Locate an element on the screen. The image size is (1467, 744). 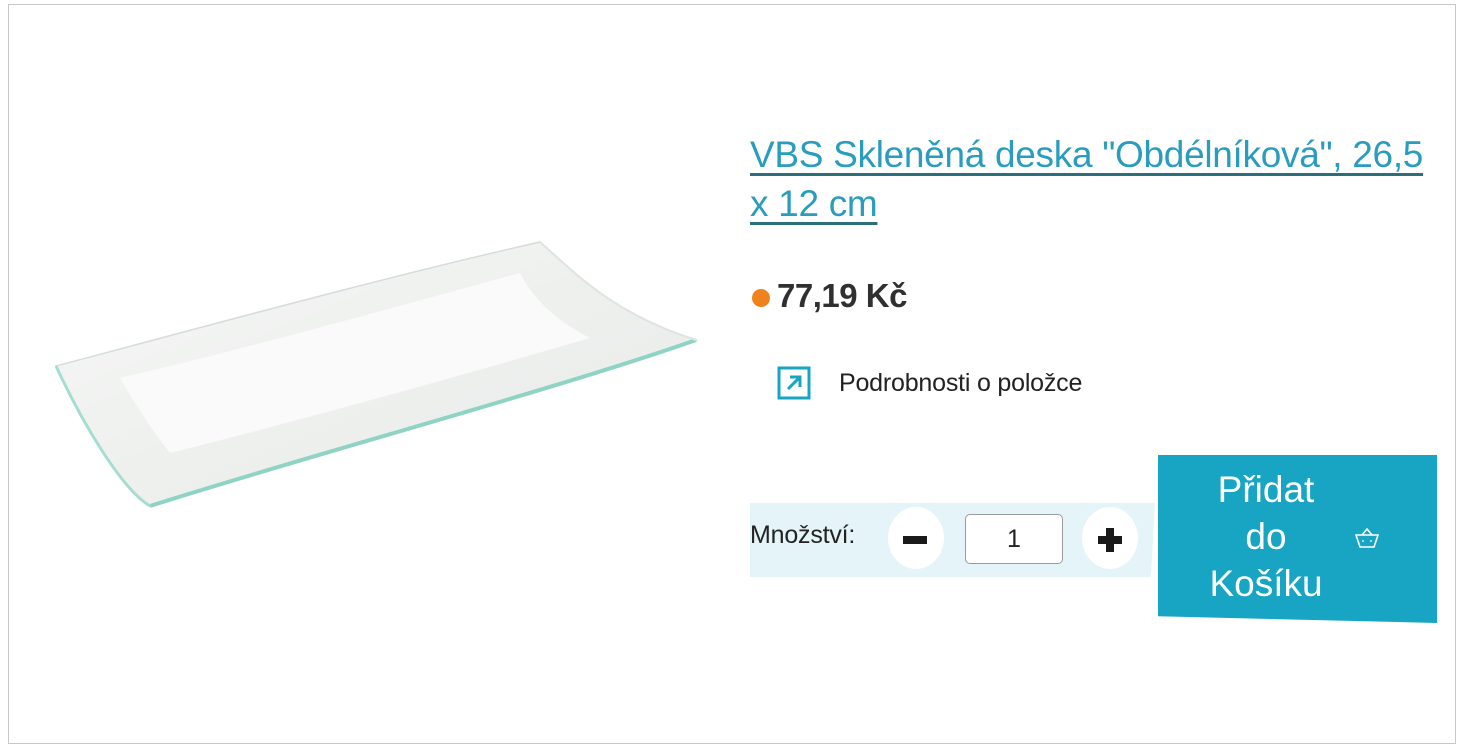
price-row: 77,19 Kč is located at coordinates (829, 296).